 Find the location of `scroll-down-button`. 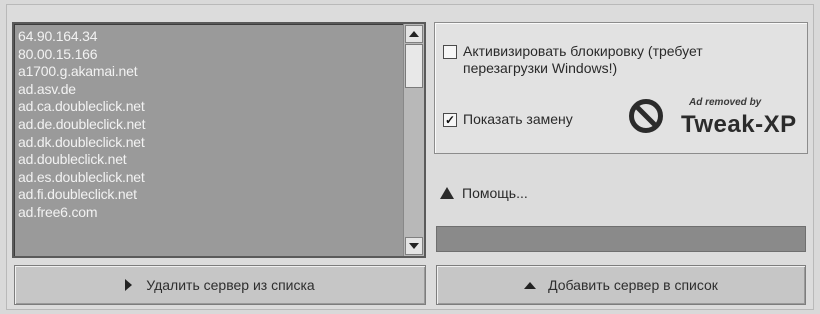

scroll-down-button is located at coordinates (414, 246).